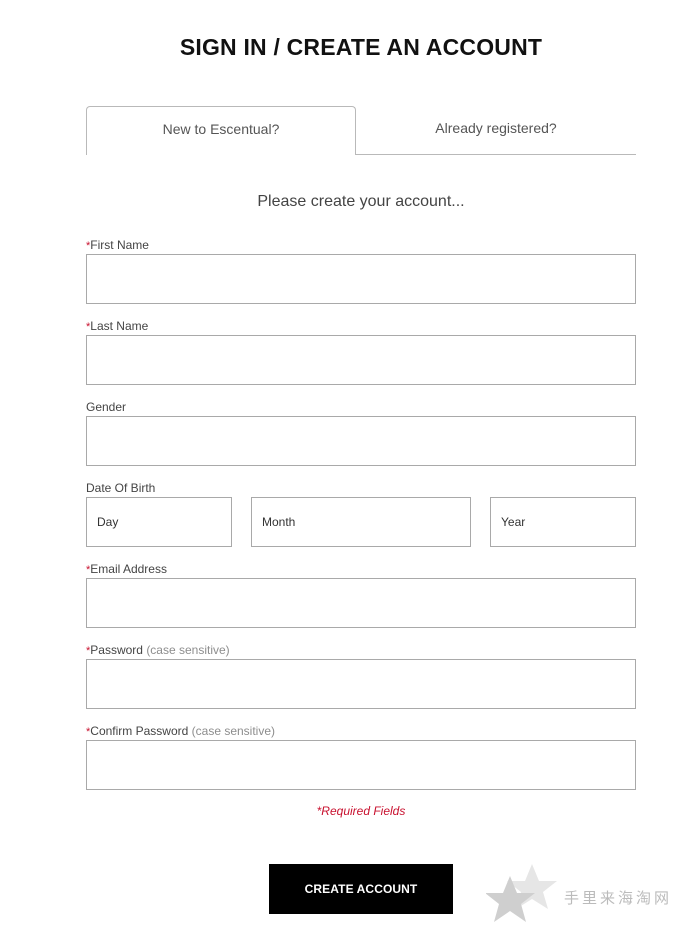  Describe the element at coordinates (117, 326) in the screenshot. I see `last-name-label: *Last Name` at that location.